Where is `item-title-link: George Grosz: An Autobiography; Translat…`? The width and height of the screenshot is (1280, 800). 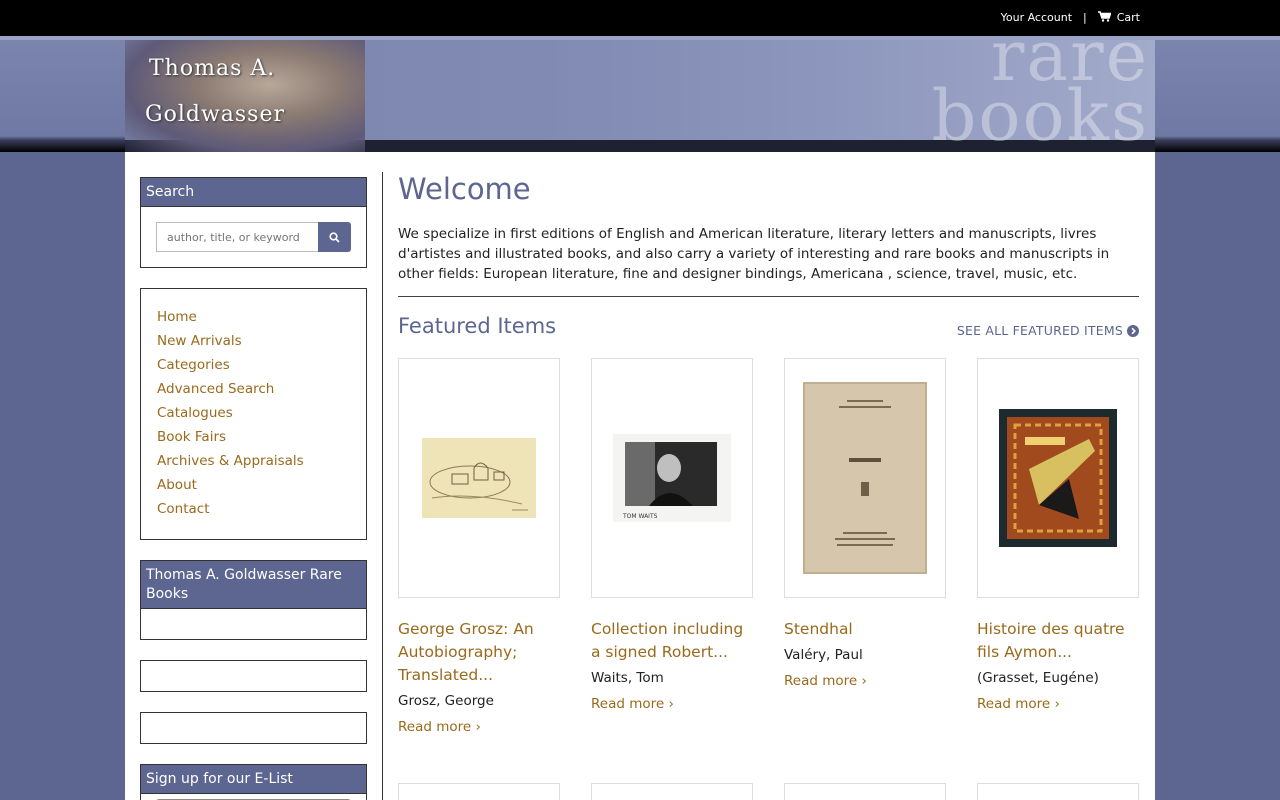 item-title-link: George Grosz: An Autobiography; Translat… is located at coordinates (479, 652).